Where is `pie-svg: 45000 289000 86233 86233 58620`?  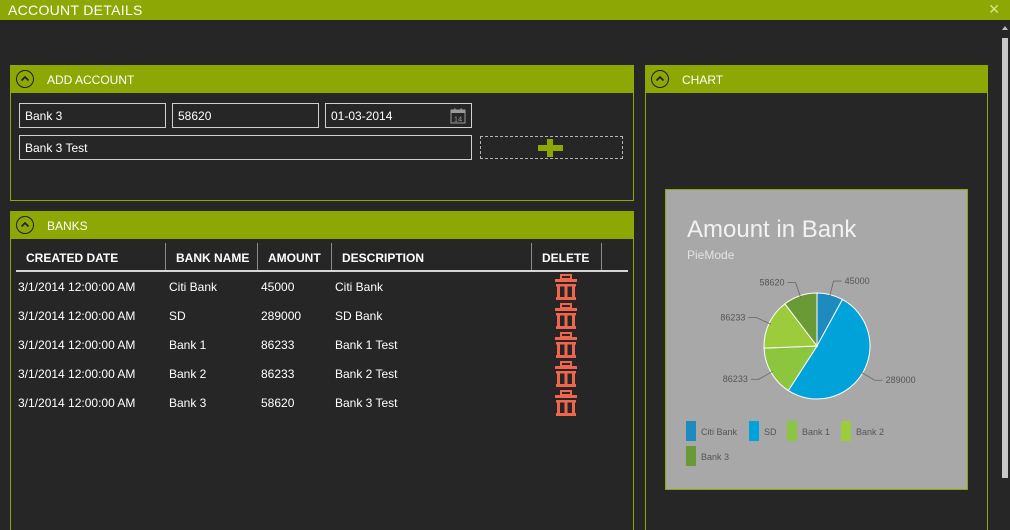
pie-svg: 45000 289000 86233 86233 58620 is located at coordinates (818, 338).